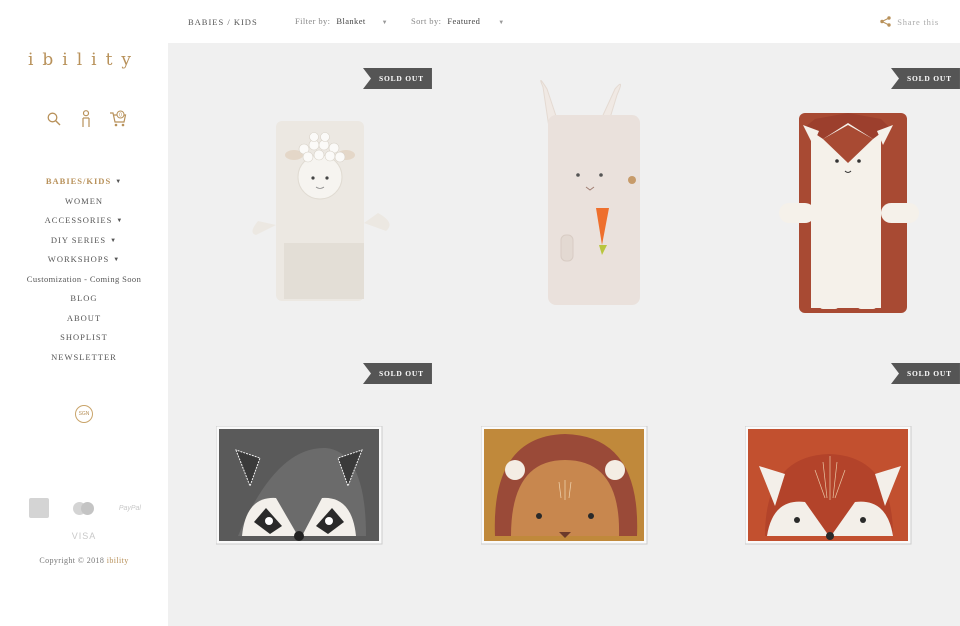  What do you see at coordinates (918, 21) in the screenshot?
I see `share-label: Share this` at bounding box center [918, 21].